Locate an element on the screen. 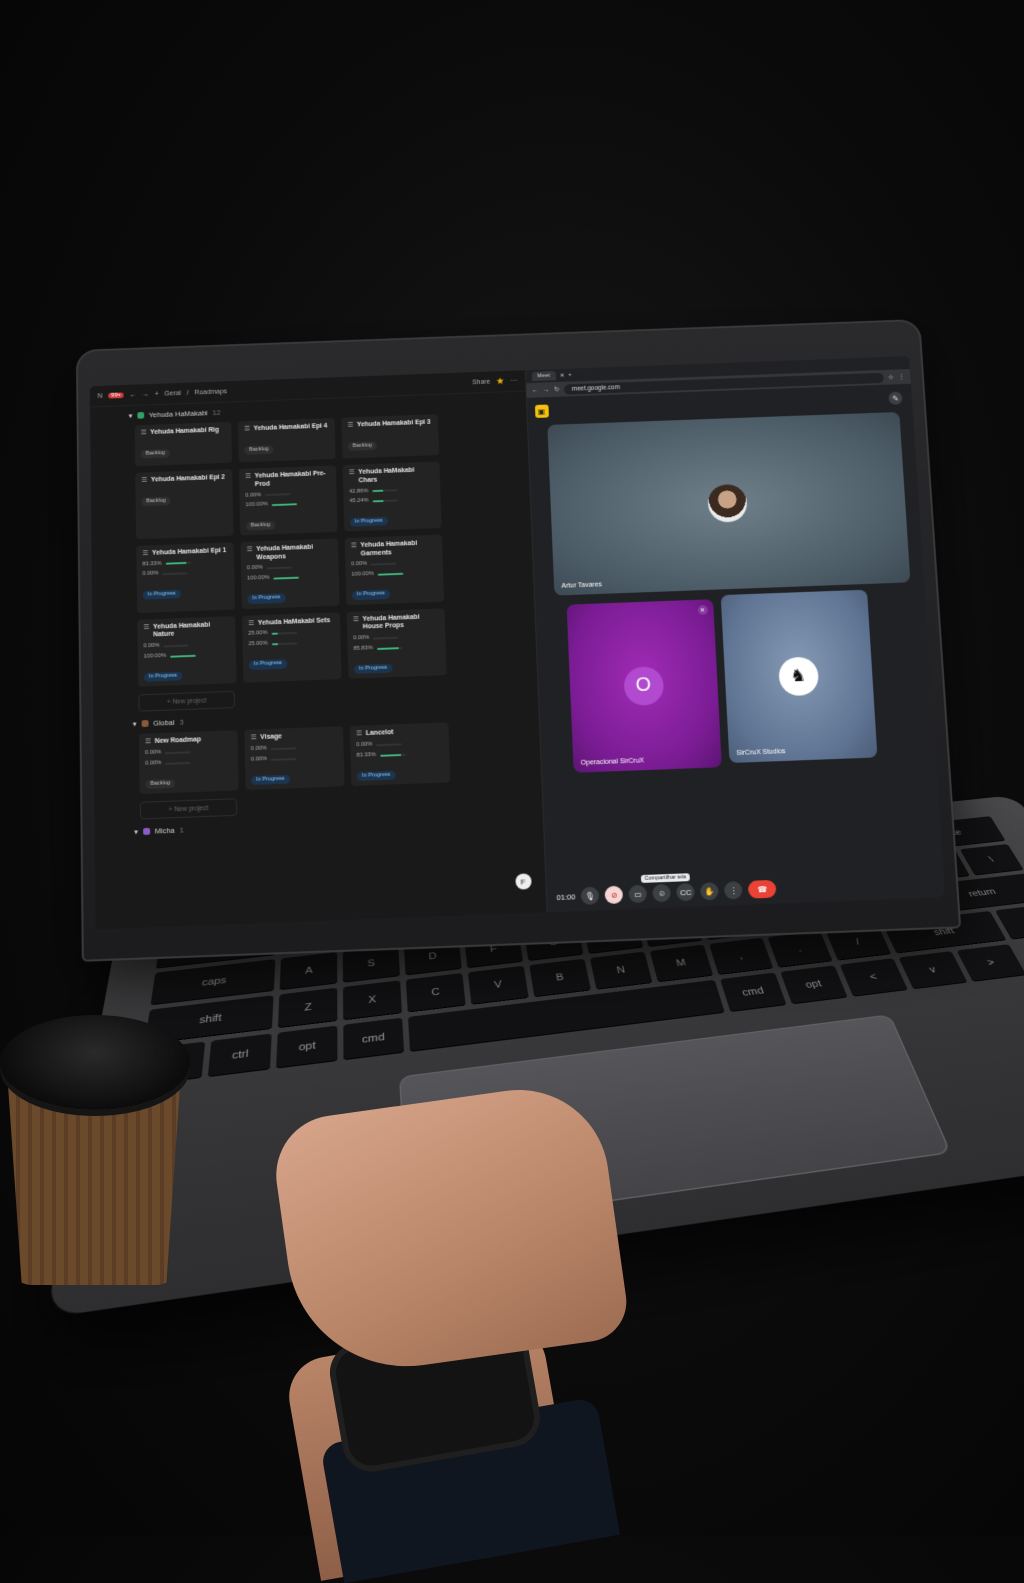 The width and height of the screenshot is (1024, 1583). mic-off-icon: ✕ is located at coordinates (702, 610).